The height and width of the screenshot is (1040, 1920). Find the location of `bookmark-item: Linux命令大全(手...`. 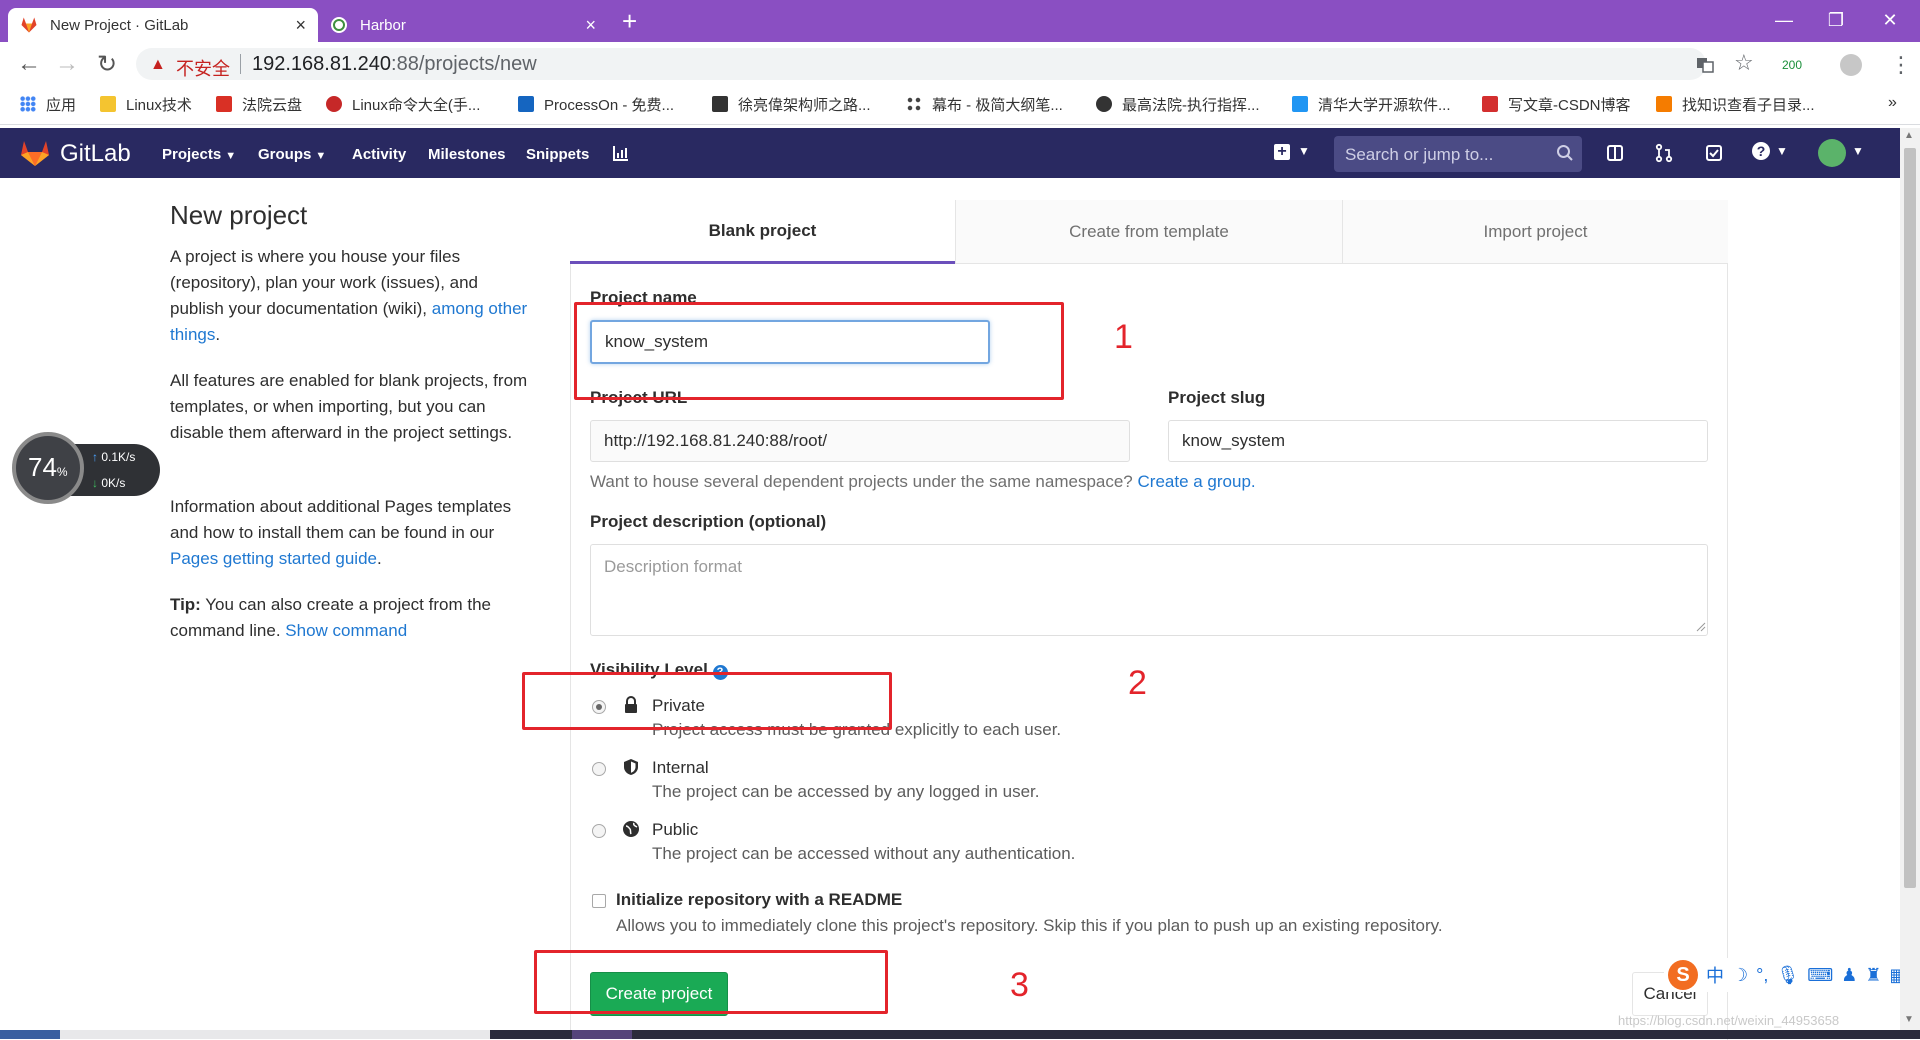

bookmark-item: Linux命令大全(手... is located at coordinates (403, 104).